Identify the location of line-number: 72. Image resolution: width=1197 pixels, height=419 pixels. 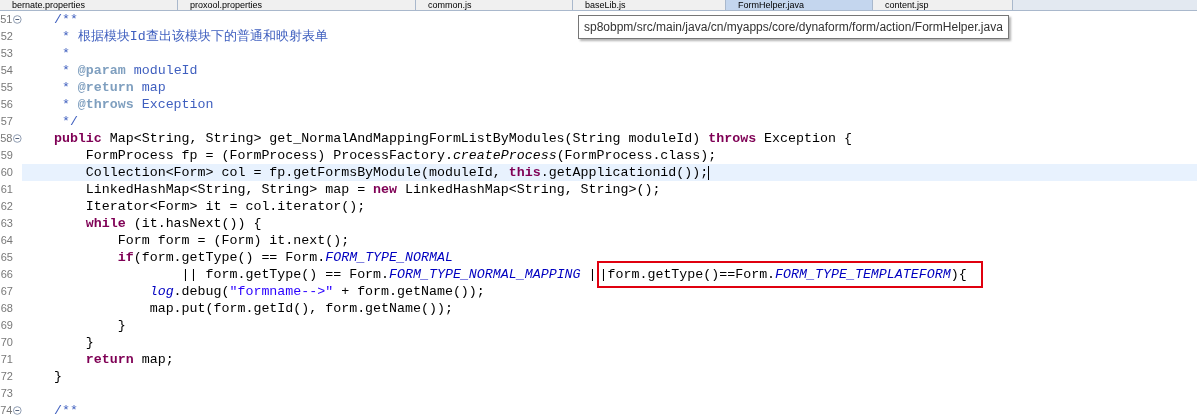
(6, 376).